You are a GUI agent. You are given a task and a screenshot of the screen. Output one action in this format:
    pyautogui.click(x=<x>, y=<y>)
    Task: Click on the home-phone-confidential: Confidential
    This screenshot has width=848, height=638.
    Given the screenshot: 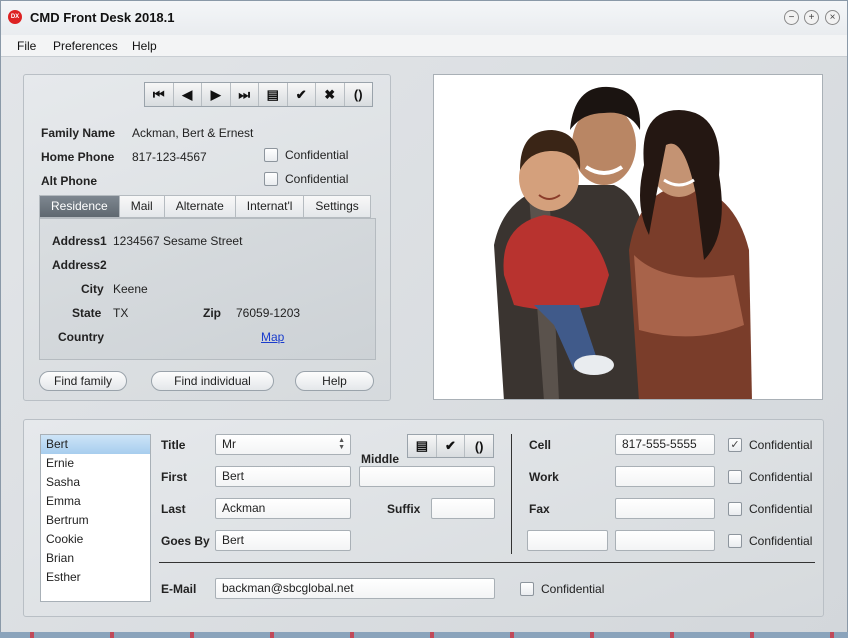 What is the action you would take?
    pyautogui.click(x=306, y=155)
    